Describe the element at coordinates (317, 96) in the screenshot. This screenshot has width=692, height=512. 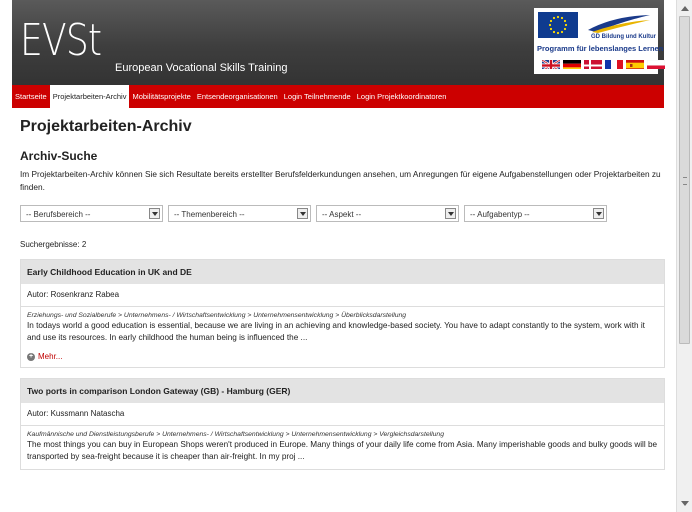
I see `nav-item-login-teilnehmende: Login Teilnehmende` at that location.